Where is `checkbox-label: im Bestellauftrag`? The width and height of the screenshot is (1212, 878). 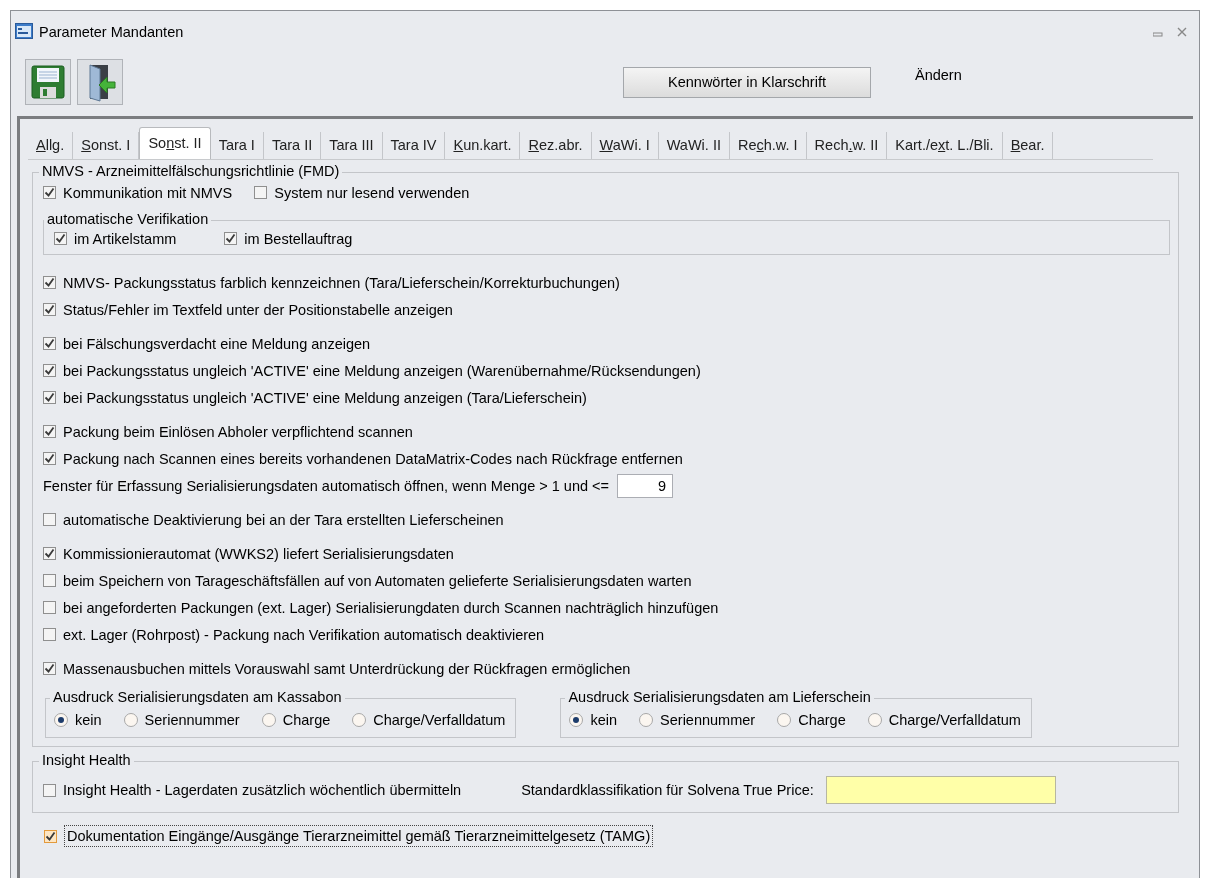 checkbox-label: im Bestellauftrag is located at coordinates (298, 238).